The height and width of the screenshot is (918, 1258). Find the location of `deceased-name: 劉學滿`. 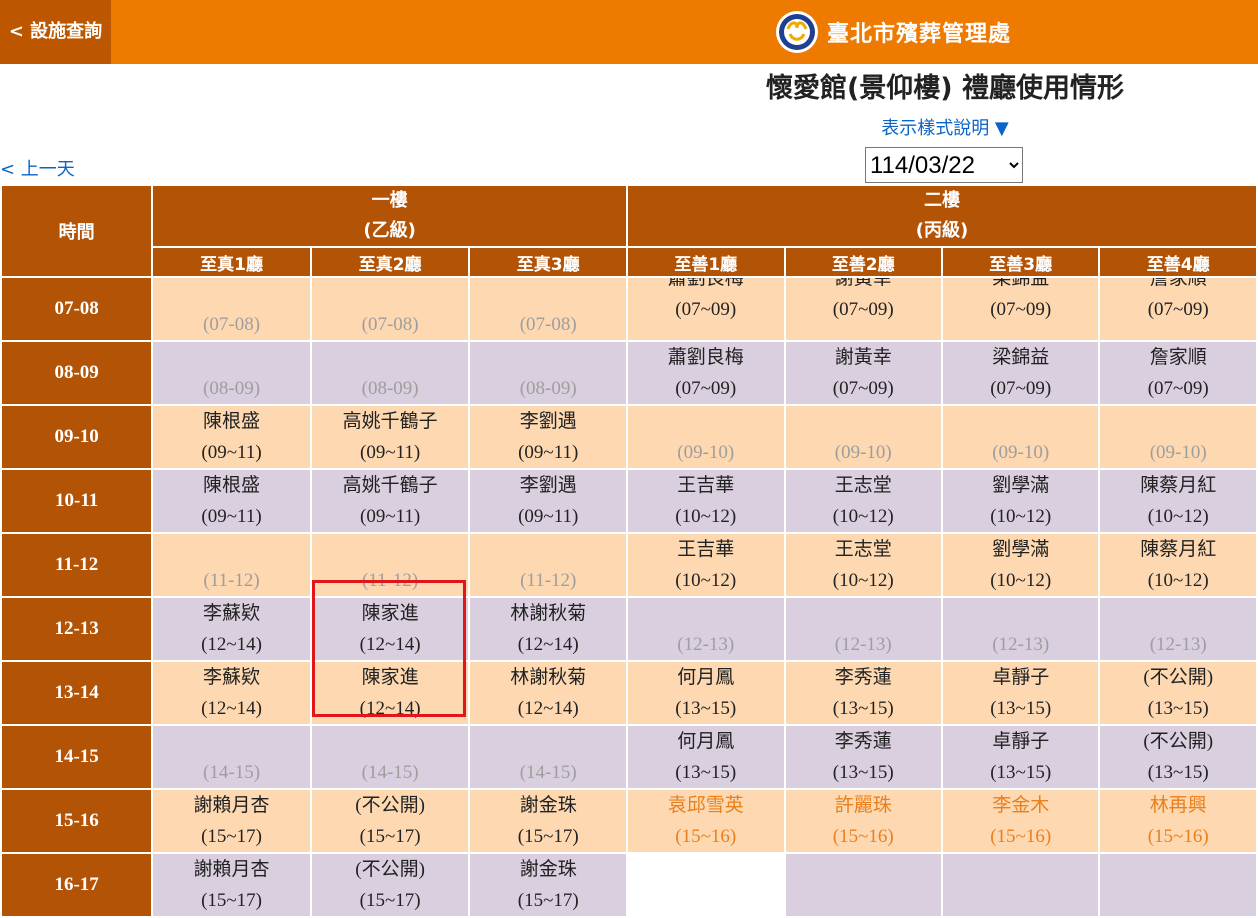

deceased-name: 劉學滿 is located at coordinates (1021, 485).